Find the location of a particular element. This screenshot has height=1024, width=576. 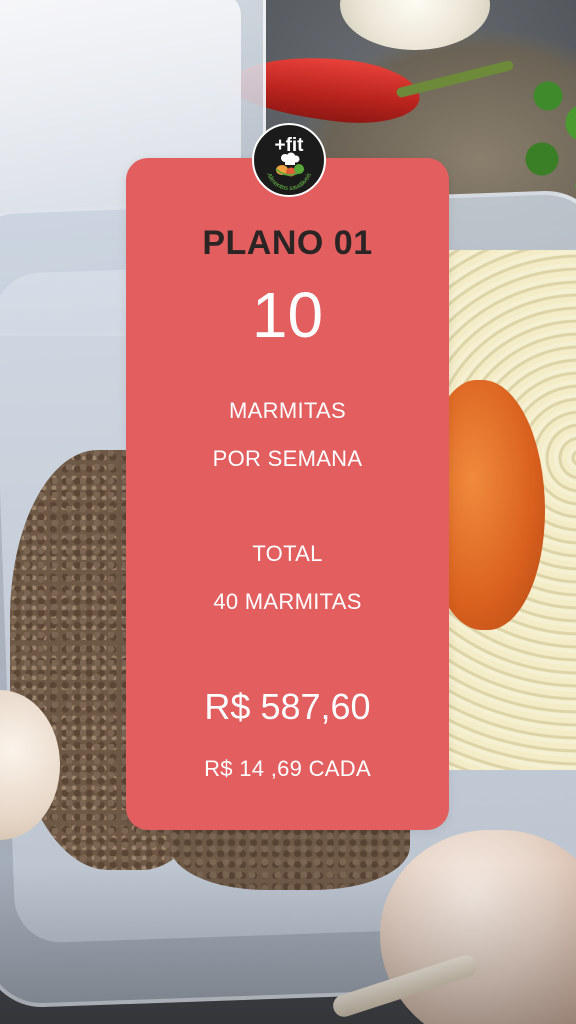

plan-title: PLANO 01 is located at coordinates (287, 243).